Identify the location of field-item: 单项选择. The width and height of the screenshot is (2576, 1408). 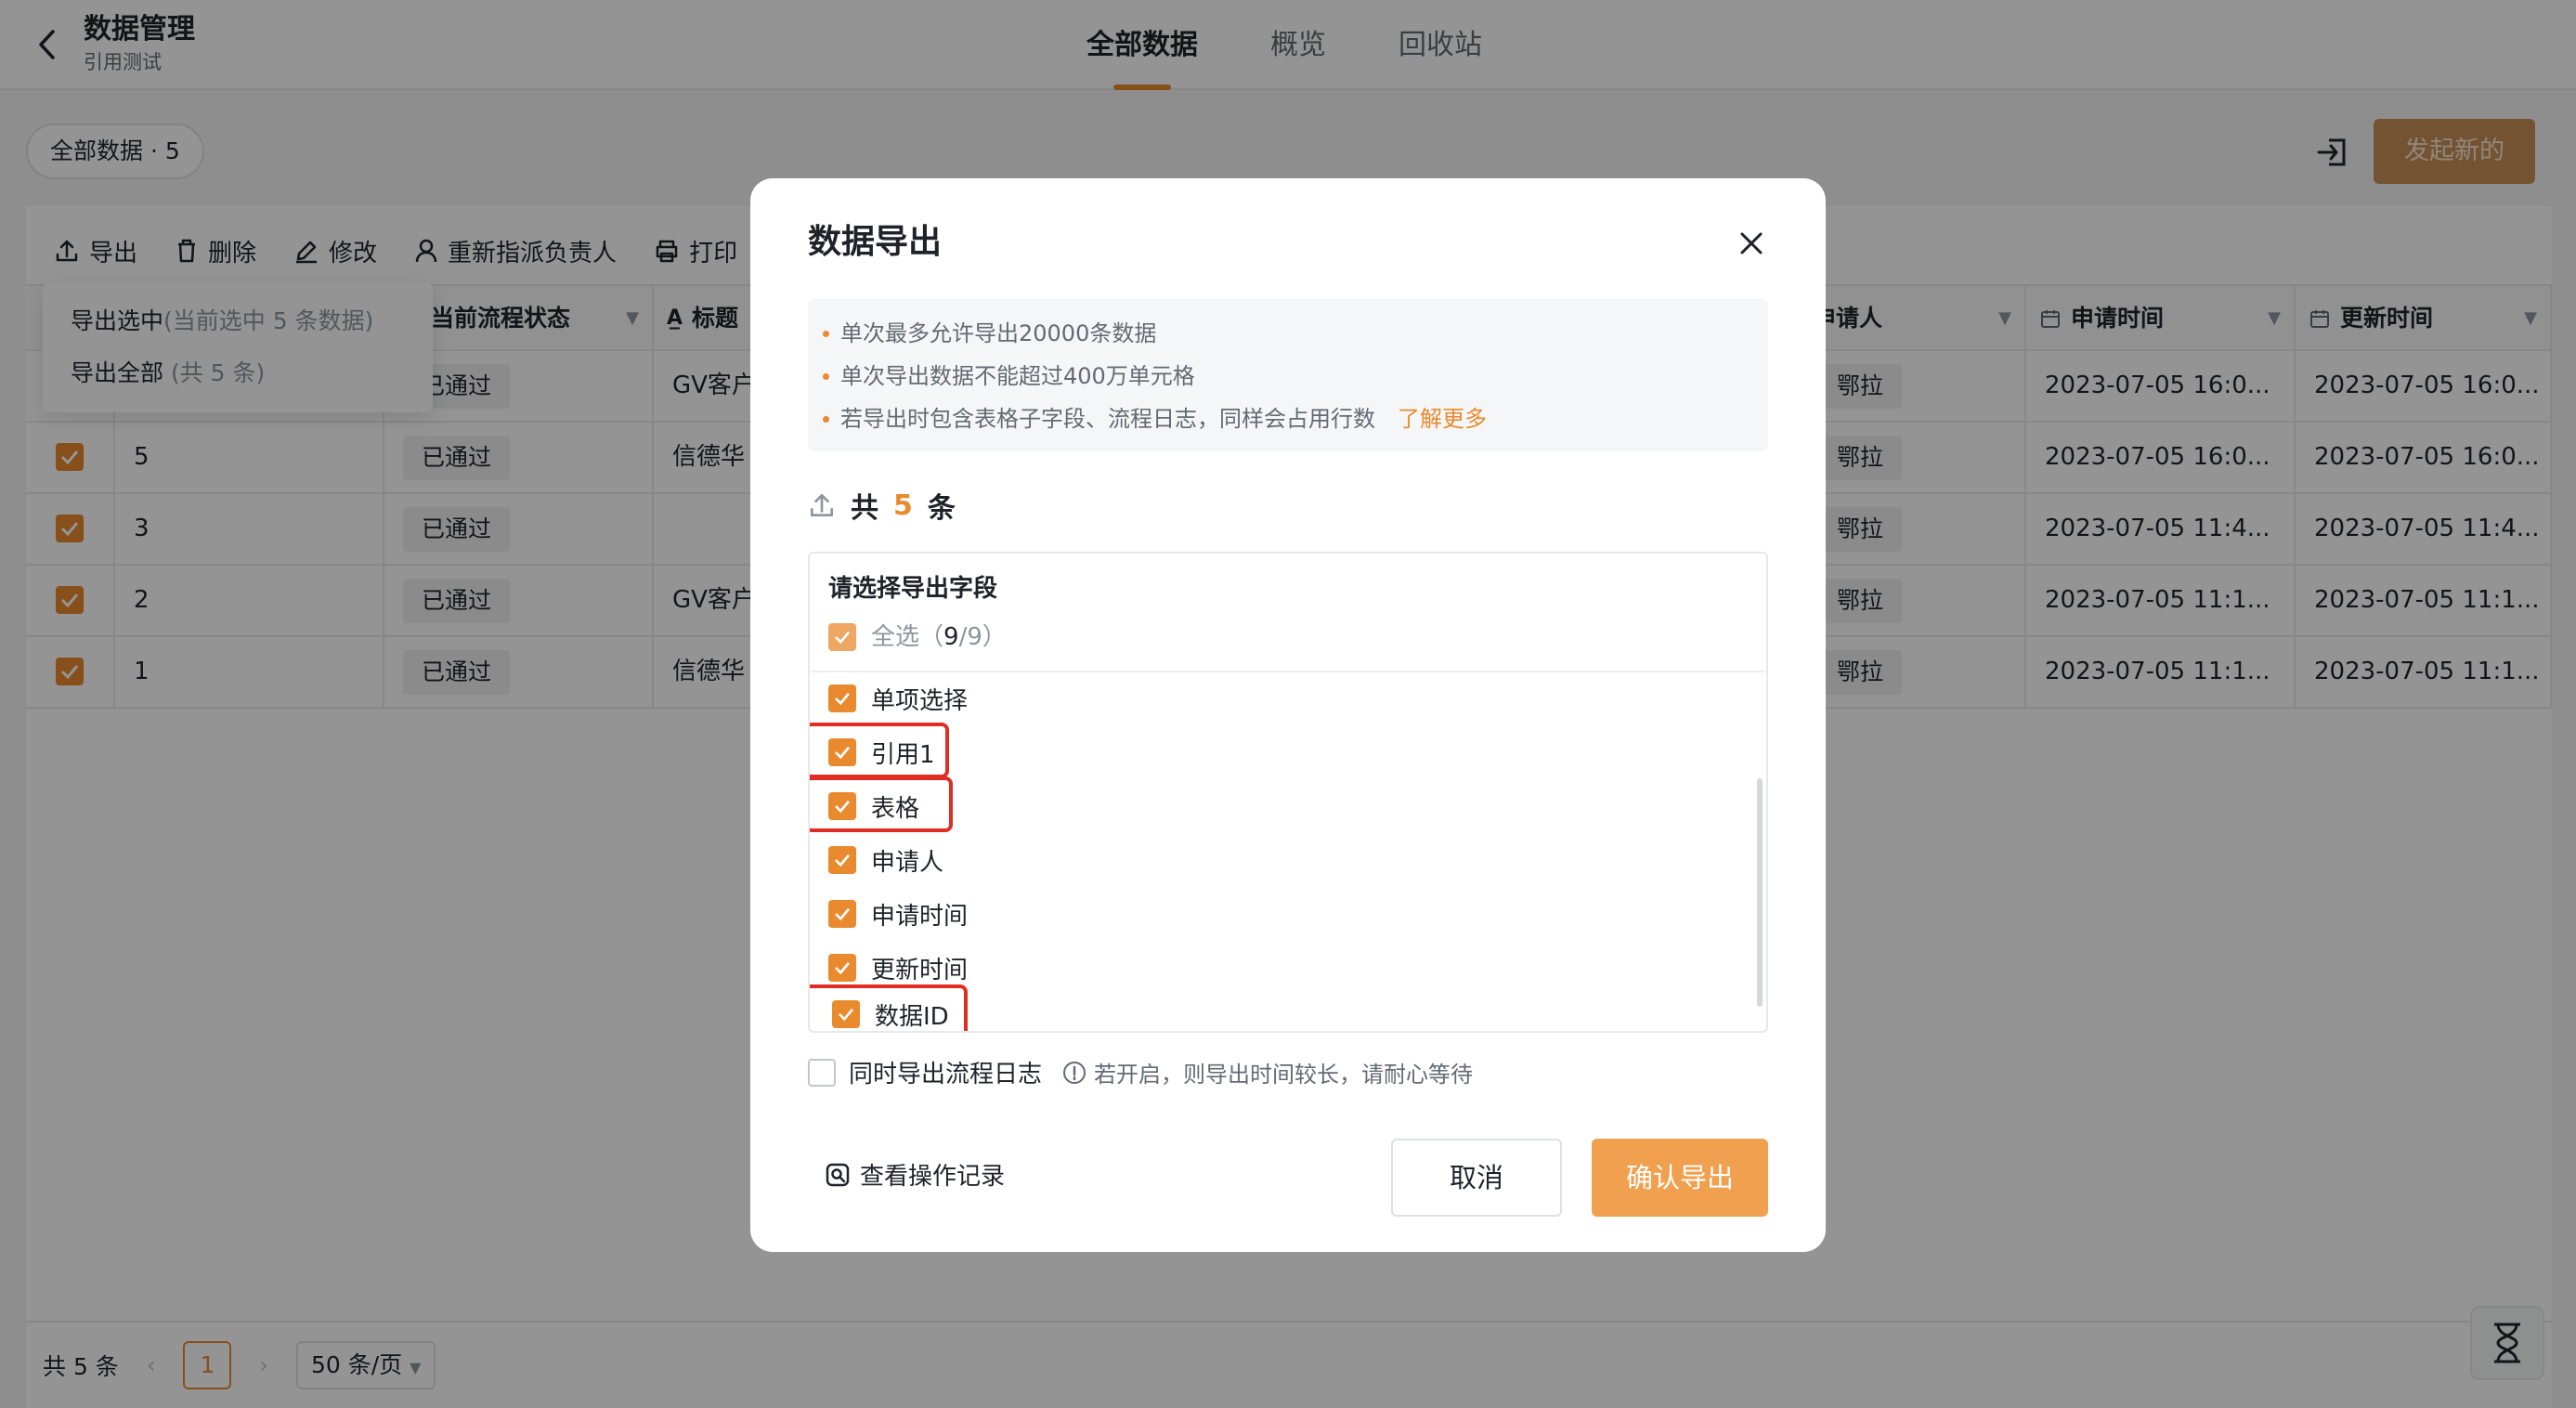
(898, 698).